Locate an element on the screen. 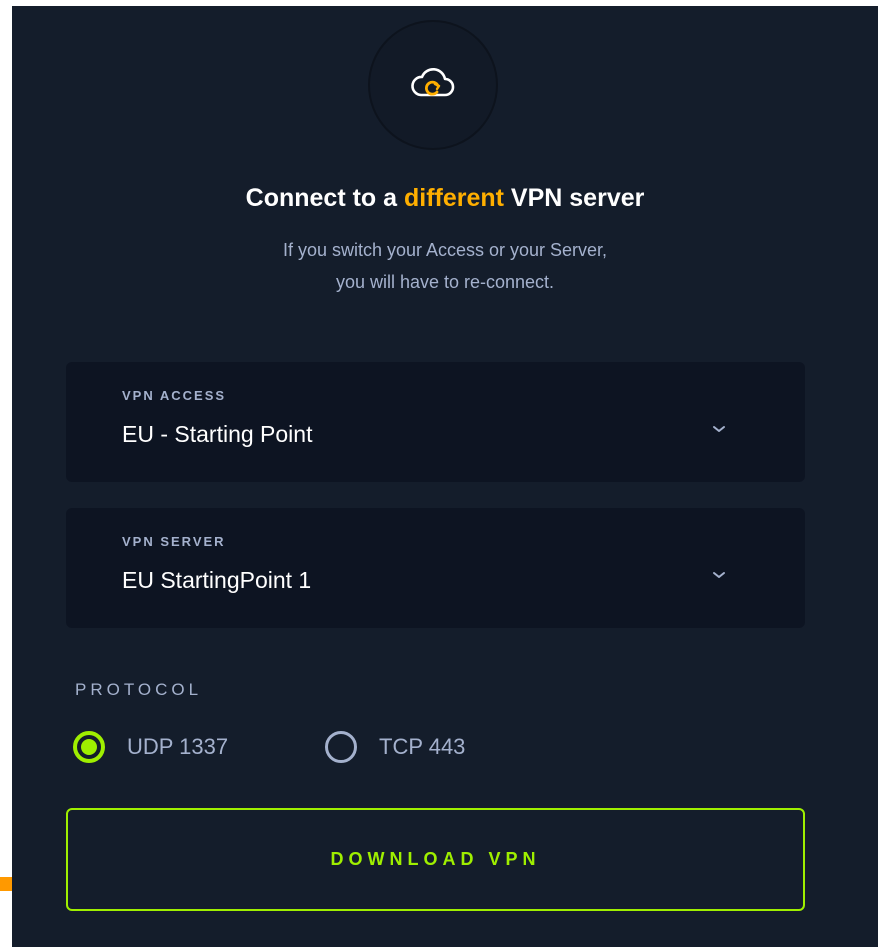  vpn-access-label: VPN ACCESS is located at coordinates (174, 395).